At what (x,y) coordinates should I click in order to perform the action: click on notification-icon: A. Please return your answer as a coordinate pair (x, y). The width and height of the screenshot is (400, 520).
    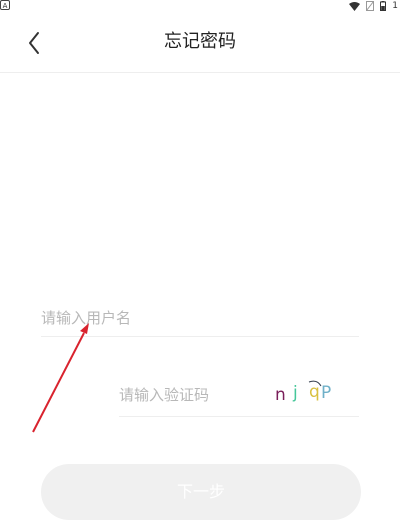
    Looking at the image, I should click on (5, 5).